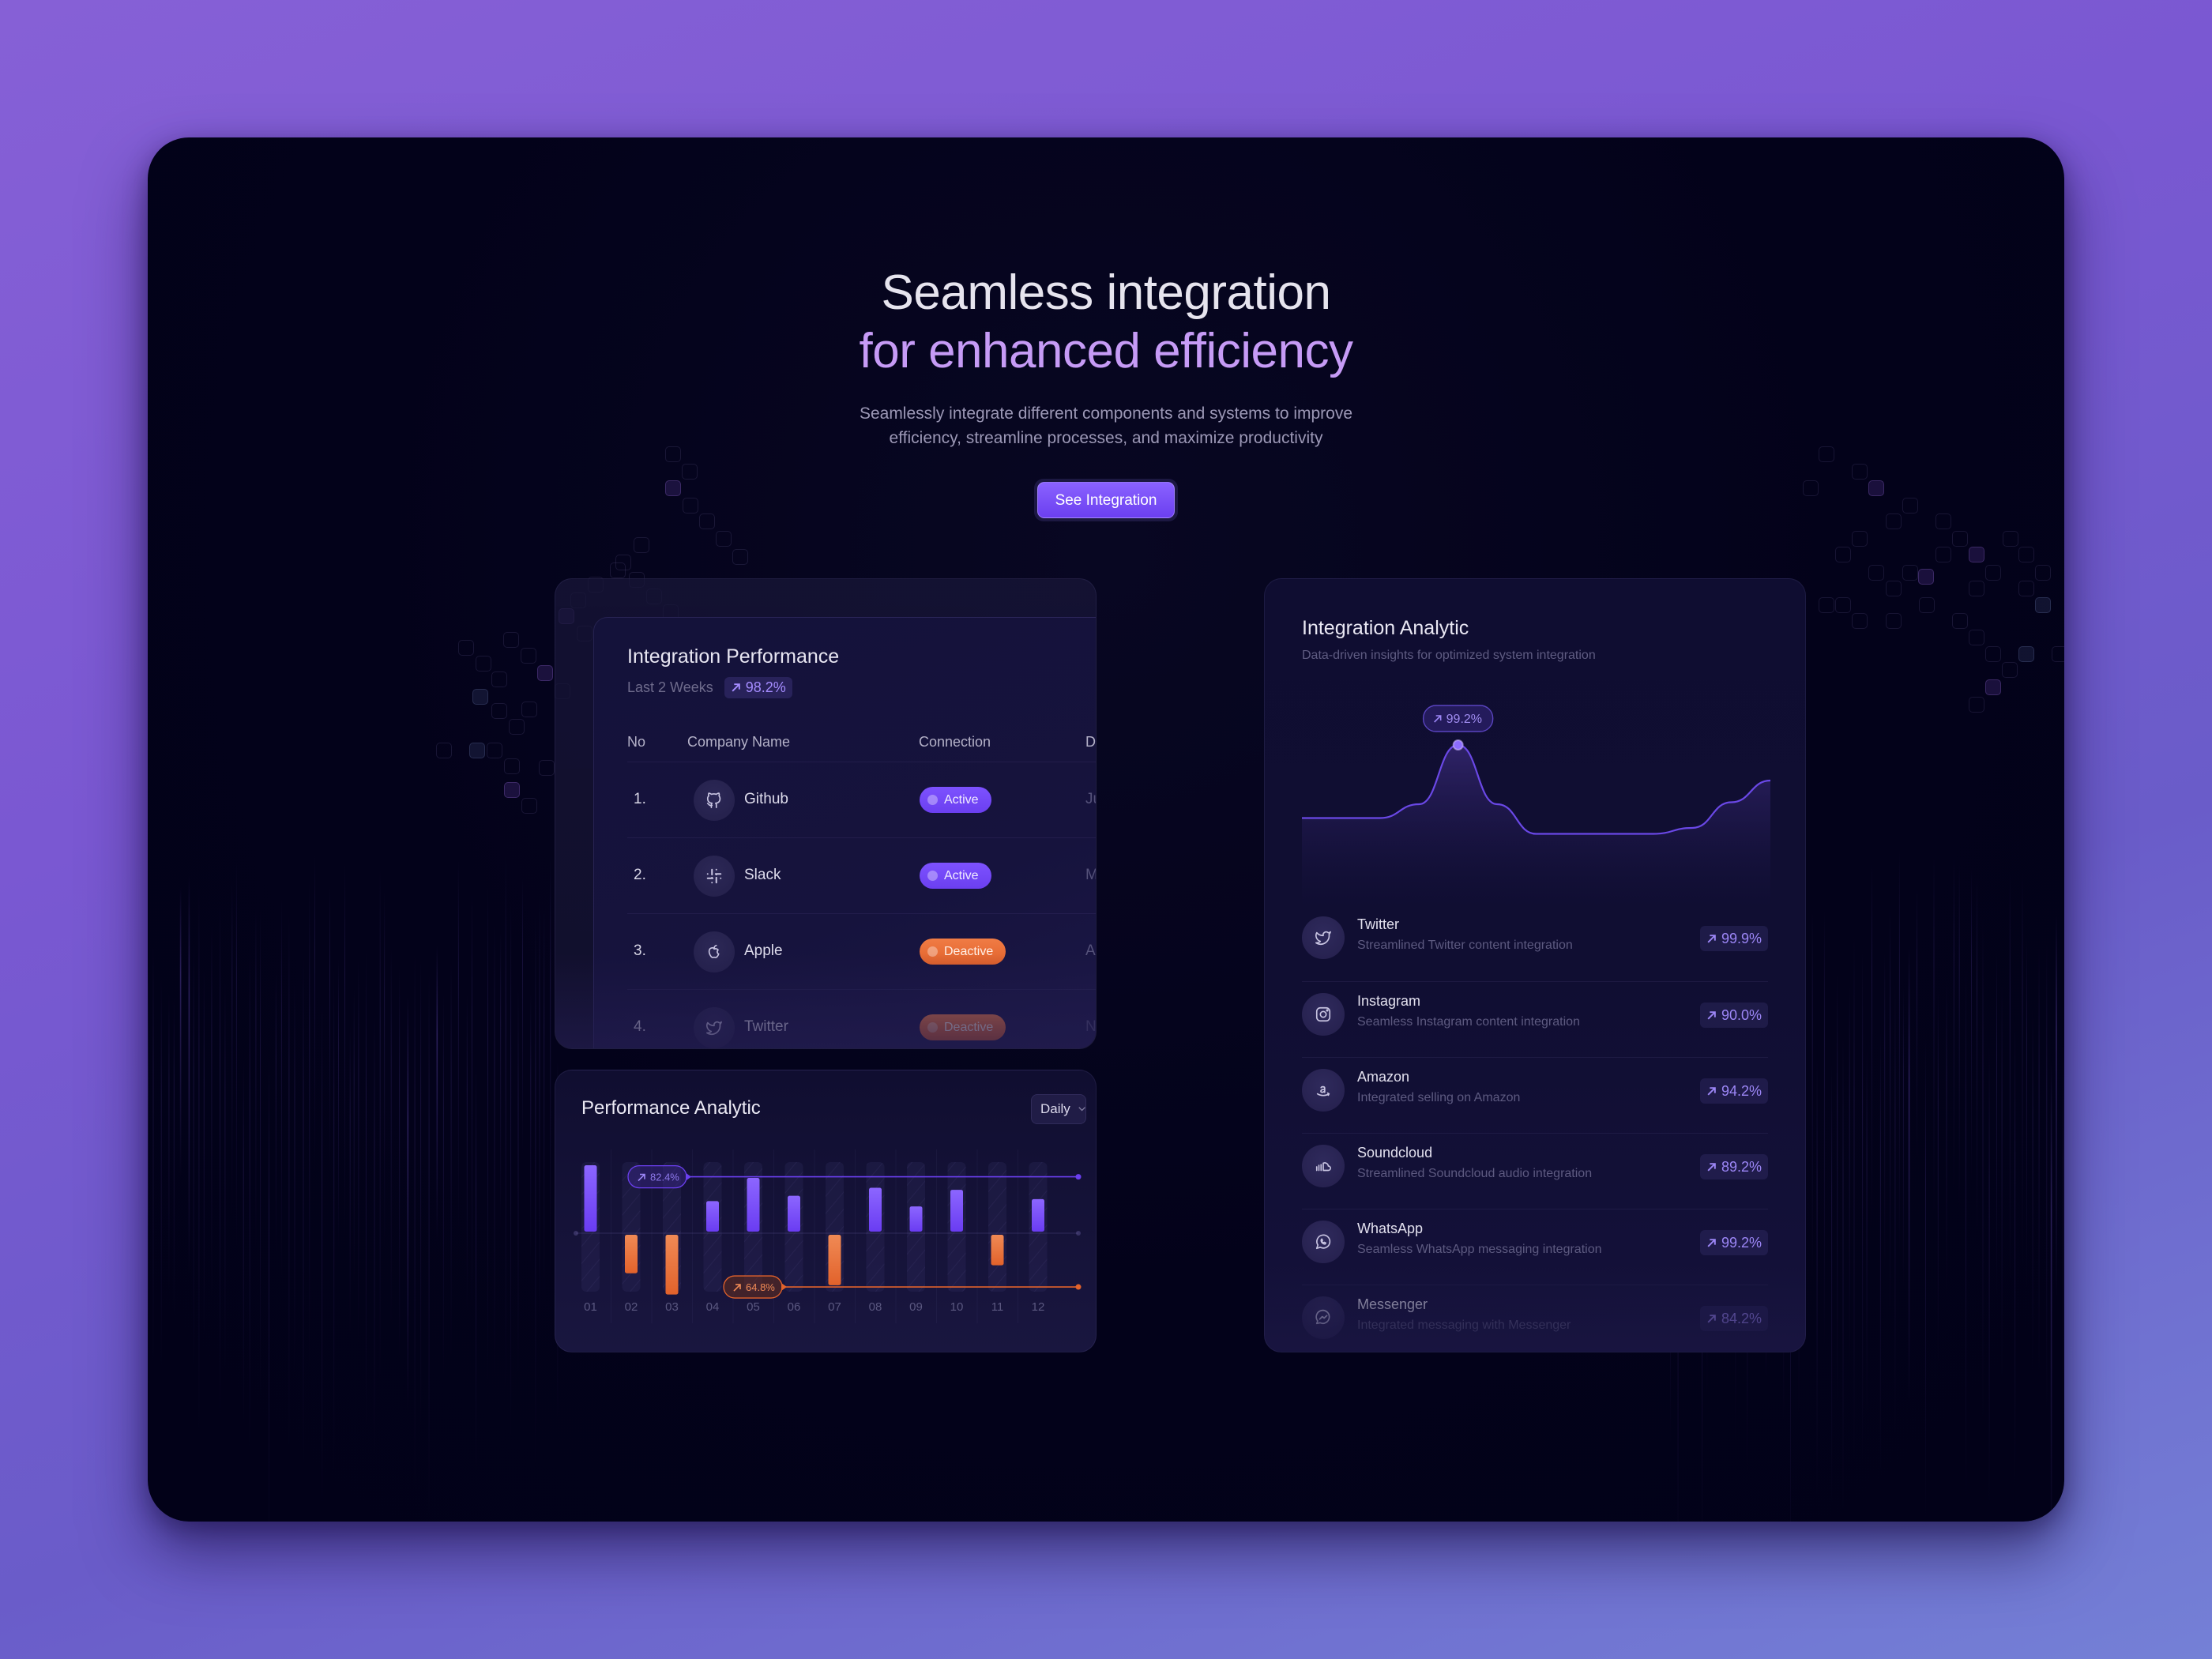 The width and height of the screenshot is (2212, 1659). Describe the element at coordinates (861, 1019) in the screenshot. I see `table-row: 4. Twitter Deactive No` at that location.